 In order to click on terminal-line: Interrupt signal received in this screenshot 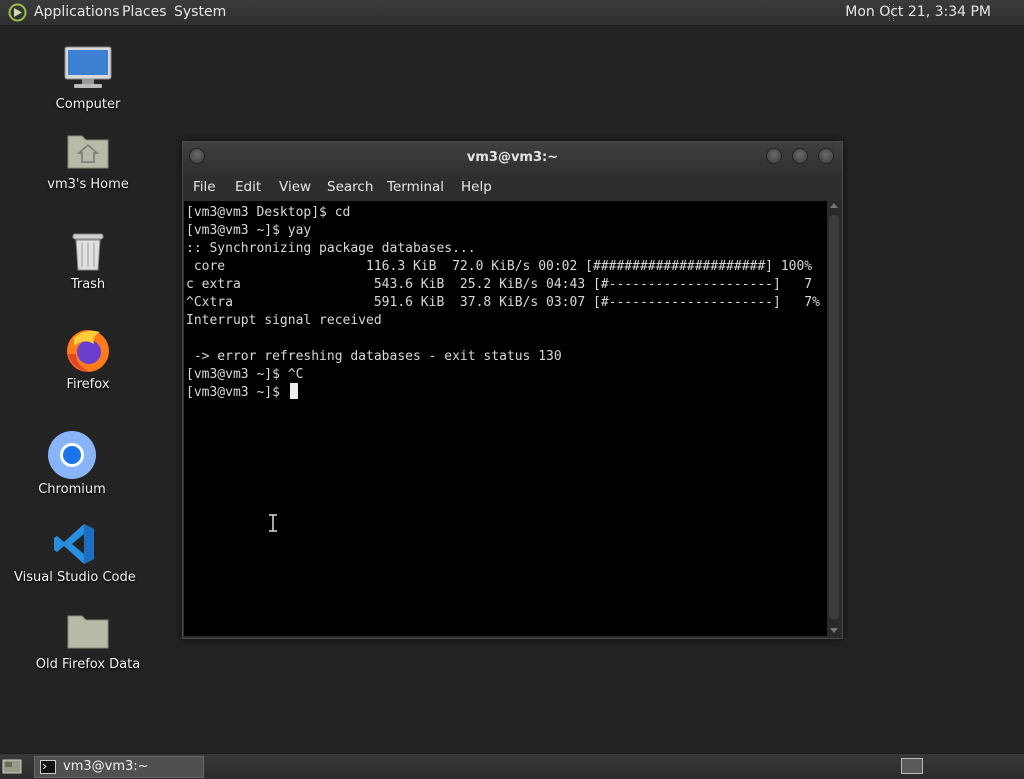, I will do `click(284, 320)`.